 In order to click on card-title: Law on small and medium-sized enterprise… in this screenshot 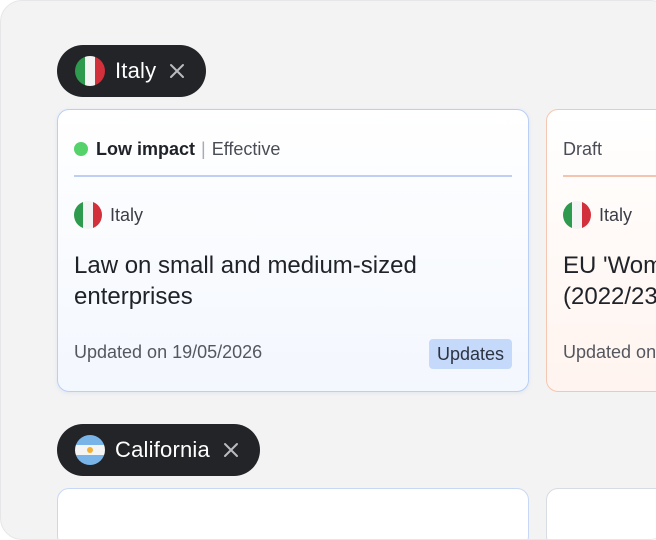, I will do `click(289, 281)`.